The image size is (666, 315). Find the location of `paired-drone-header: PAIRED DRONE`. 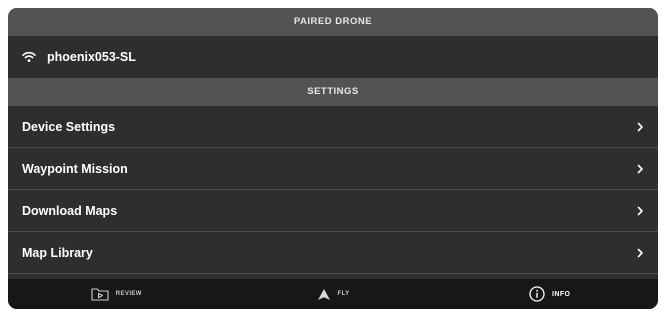

paired-drone-header: PAIRED DRONE is located at coordinates (333, 22).